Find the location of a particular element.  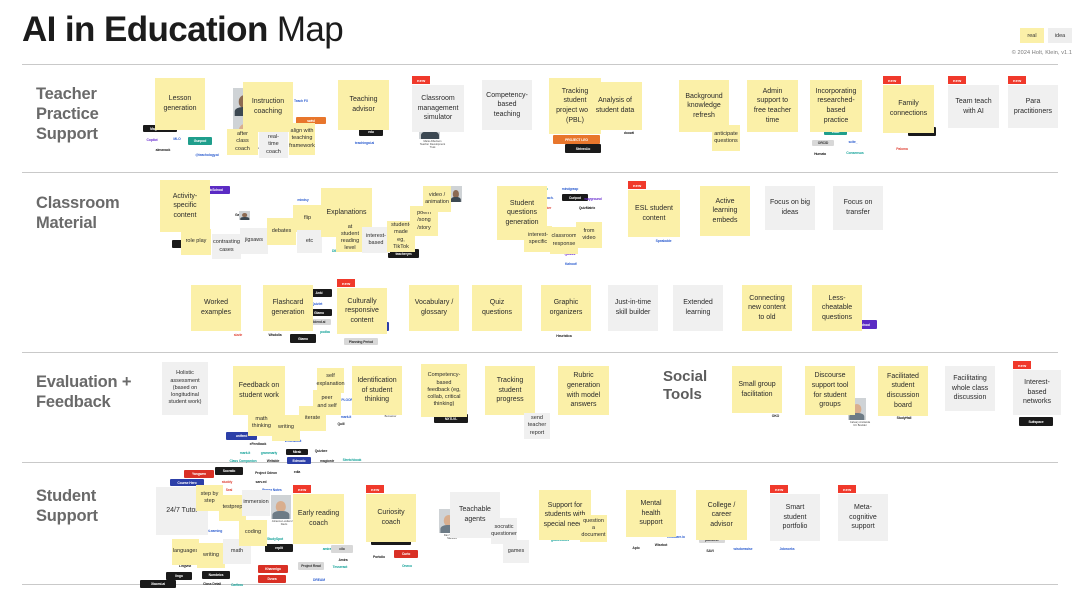

sticky-card: jigsaws is located at coordinates (254, 241).